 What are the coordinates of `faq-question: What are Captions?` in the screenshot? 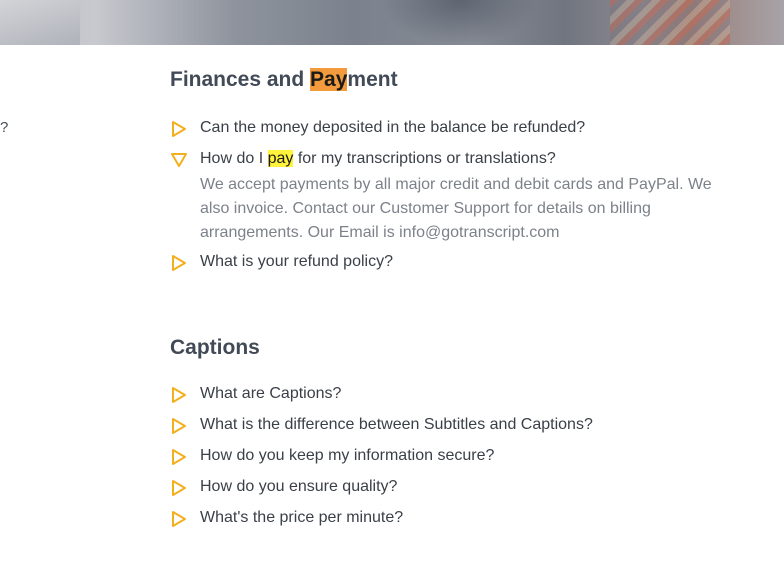 It's located at (270, 394).